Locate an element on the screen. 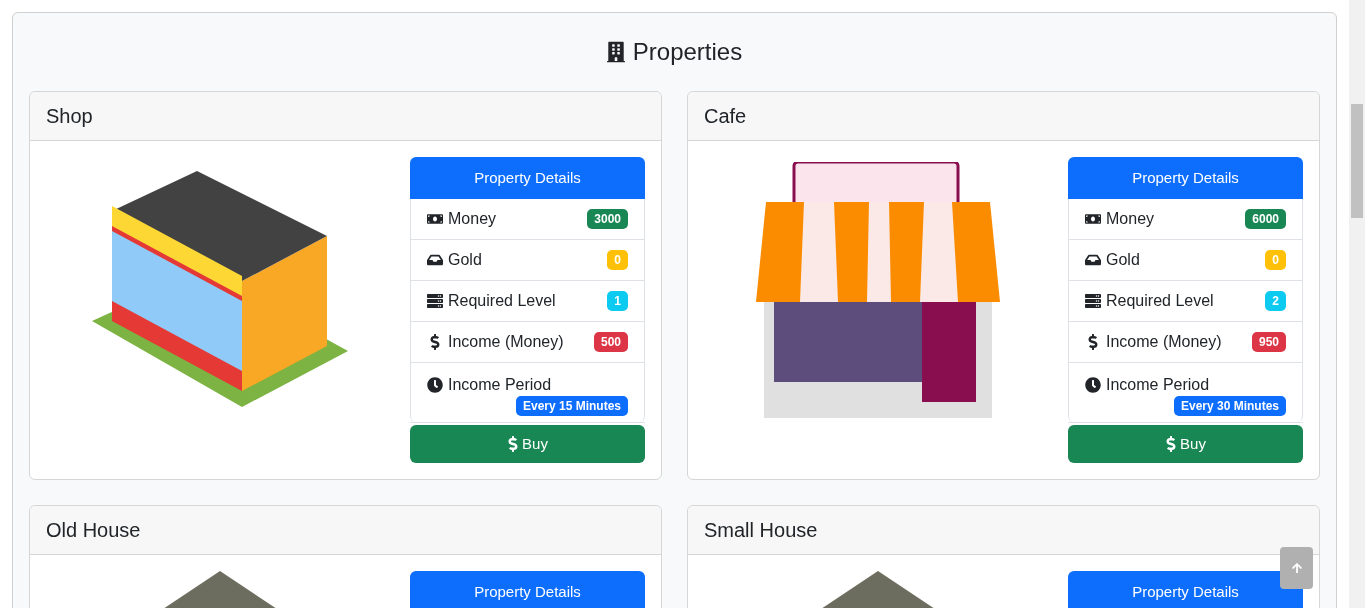 Image resolution: width=1365 pixels, height=608 pixels. scroll-to-top-button is located at coordinates (1296, 568).